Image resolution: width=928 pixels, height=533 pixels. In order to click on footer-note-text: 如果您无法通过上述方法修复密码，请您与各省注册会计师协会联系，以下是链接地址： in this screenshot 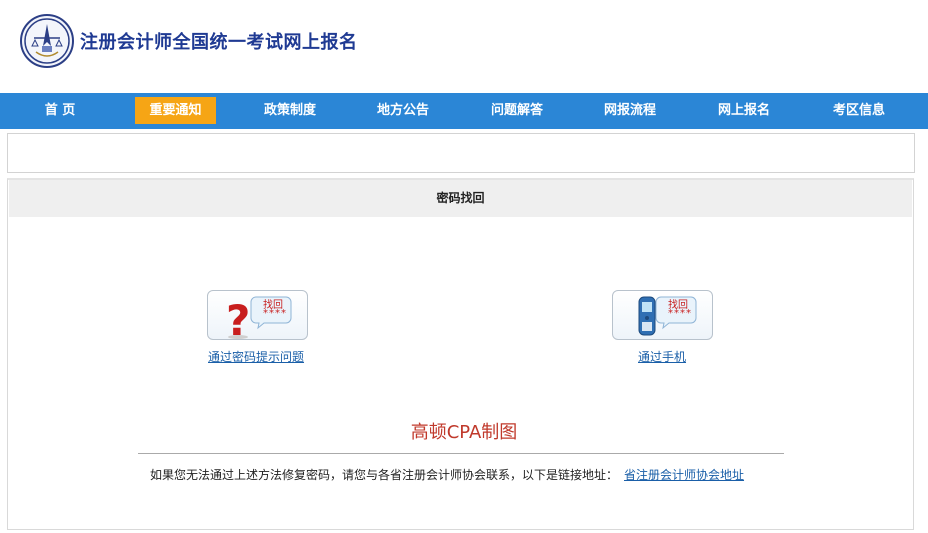, I will do `click(384, 475)`.